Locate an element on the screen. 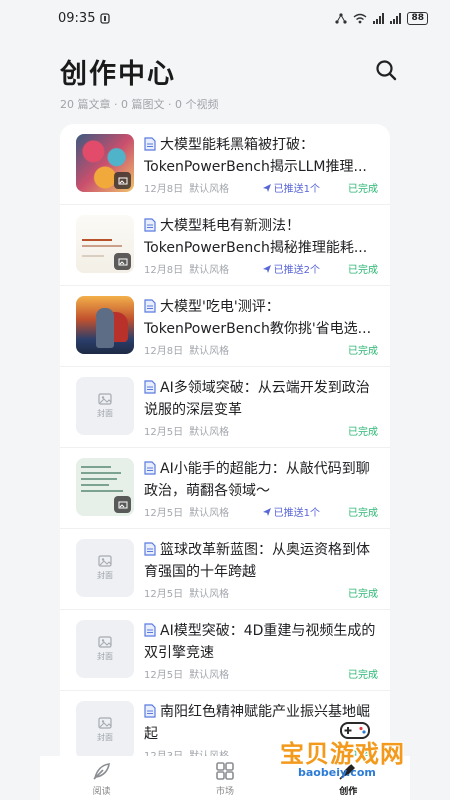 This screenshot has height=800, width=450. article-title: AI多领域突破：从云端开发到政治说服的深层变革 is located at coordinates (257, 399).